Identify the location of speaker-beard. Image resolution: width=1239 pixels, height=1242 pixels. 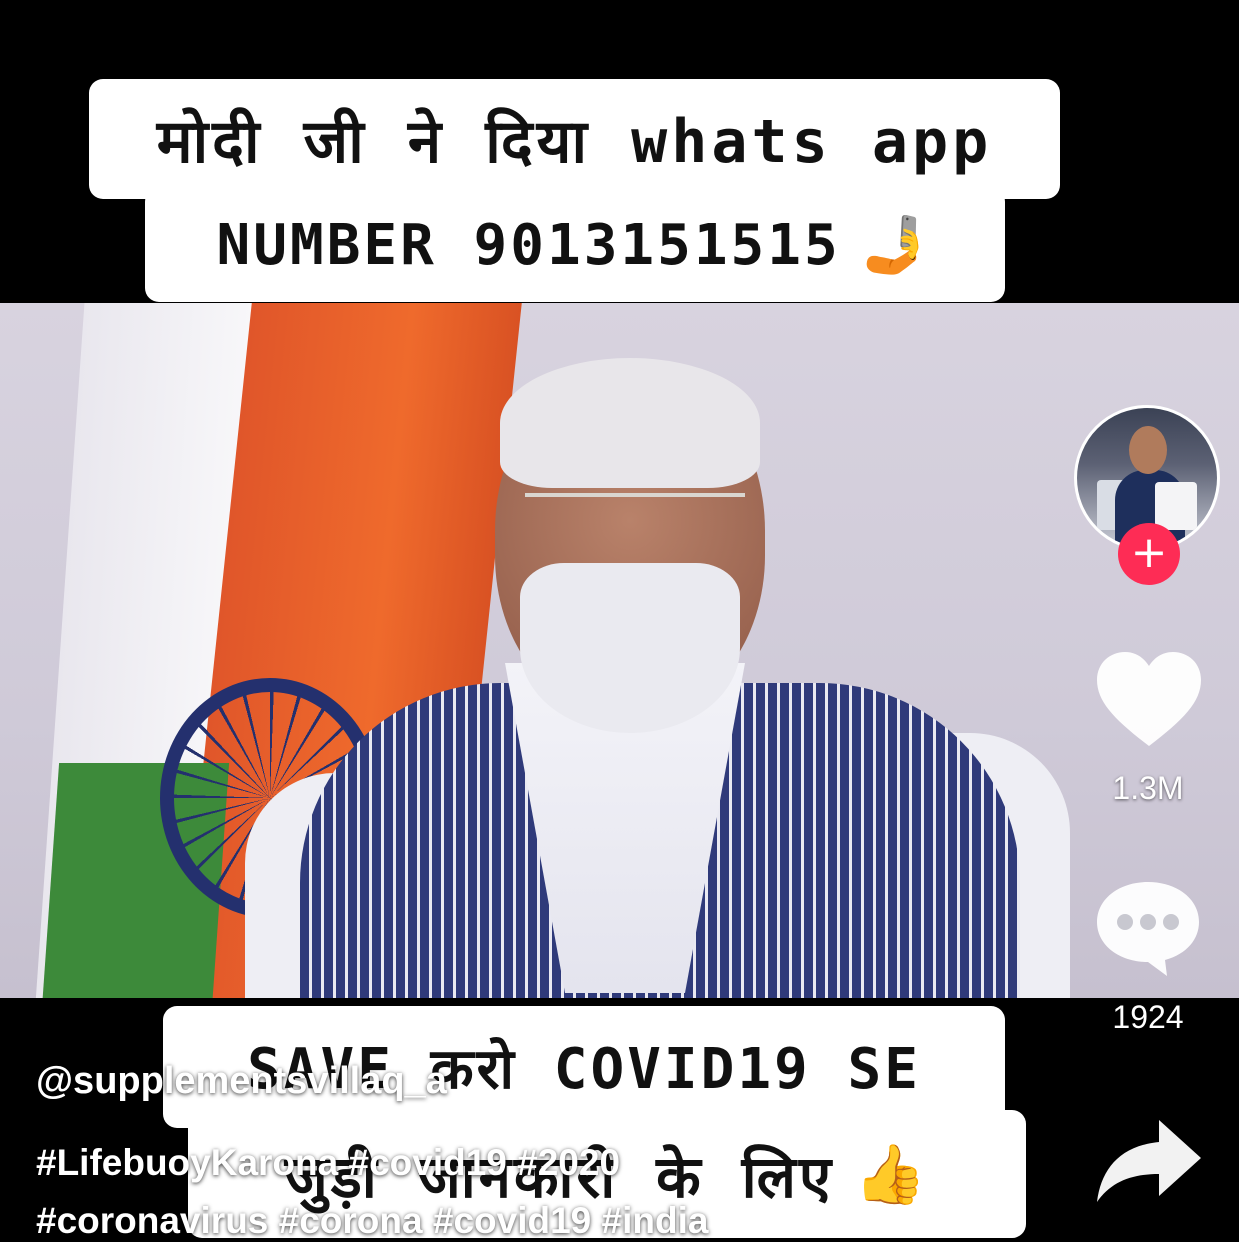
(630, 648).